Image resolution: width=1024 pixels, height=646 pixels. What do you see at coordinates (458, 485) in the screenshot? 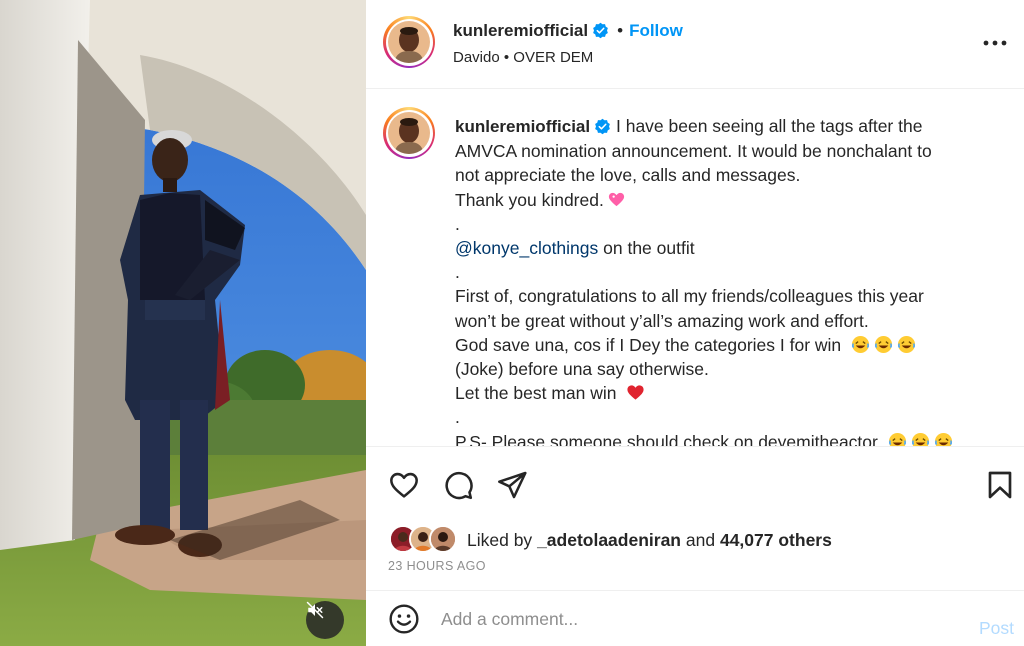
I see `comment-icon` at bounding box center [458, 485].